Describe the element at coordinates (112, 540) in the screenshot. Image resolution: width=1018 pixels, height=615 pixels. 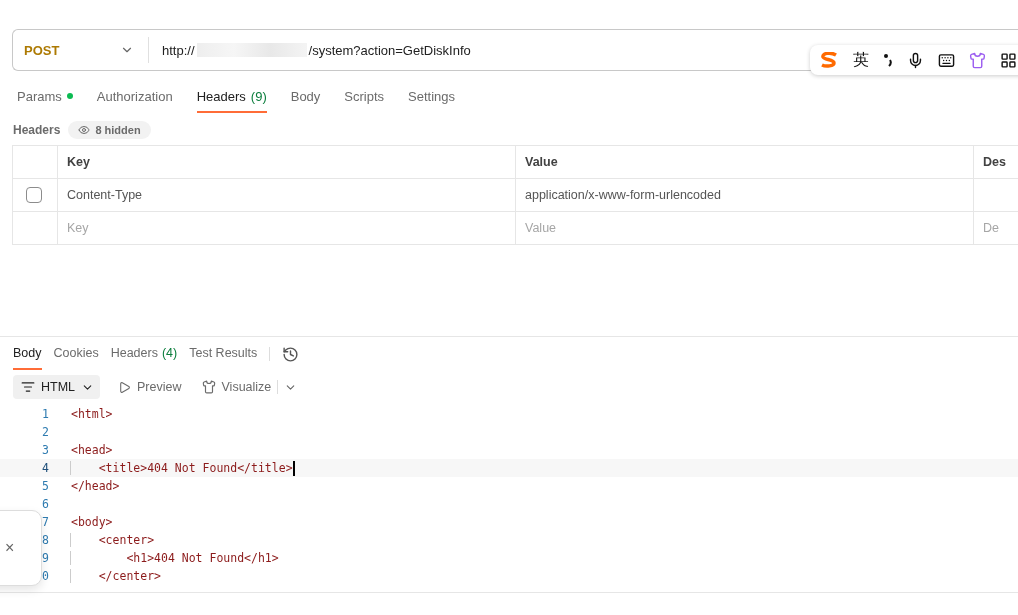
I see `code-line: <center>` at that location.